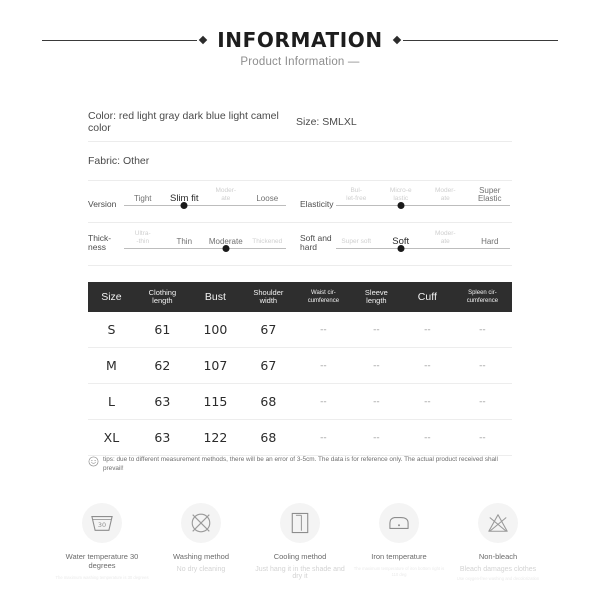 This screenshot has height=600, width=600. What do you see at coordinates (143, 198) in the screenshot?
I see `slider-tick: Tight` at bounding box center [143, 198].